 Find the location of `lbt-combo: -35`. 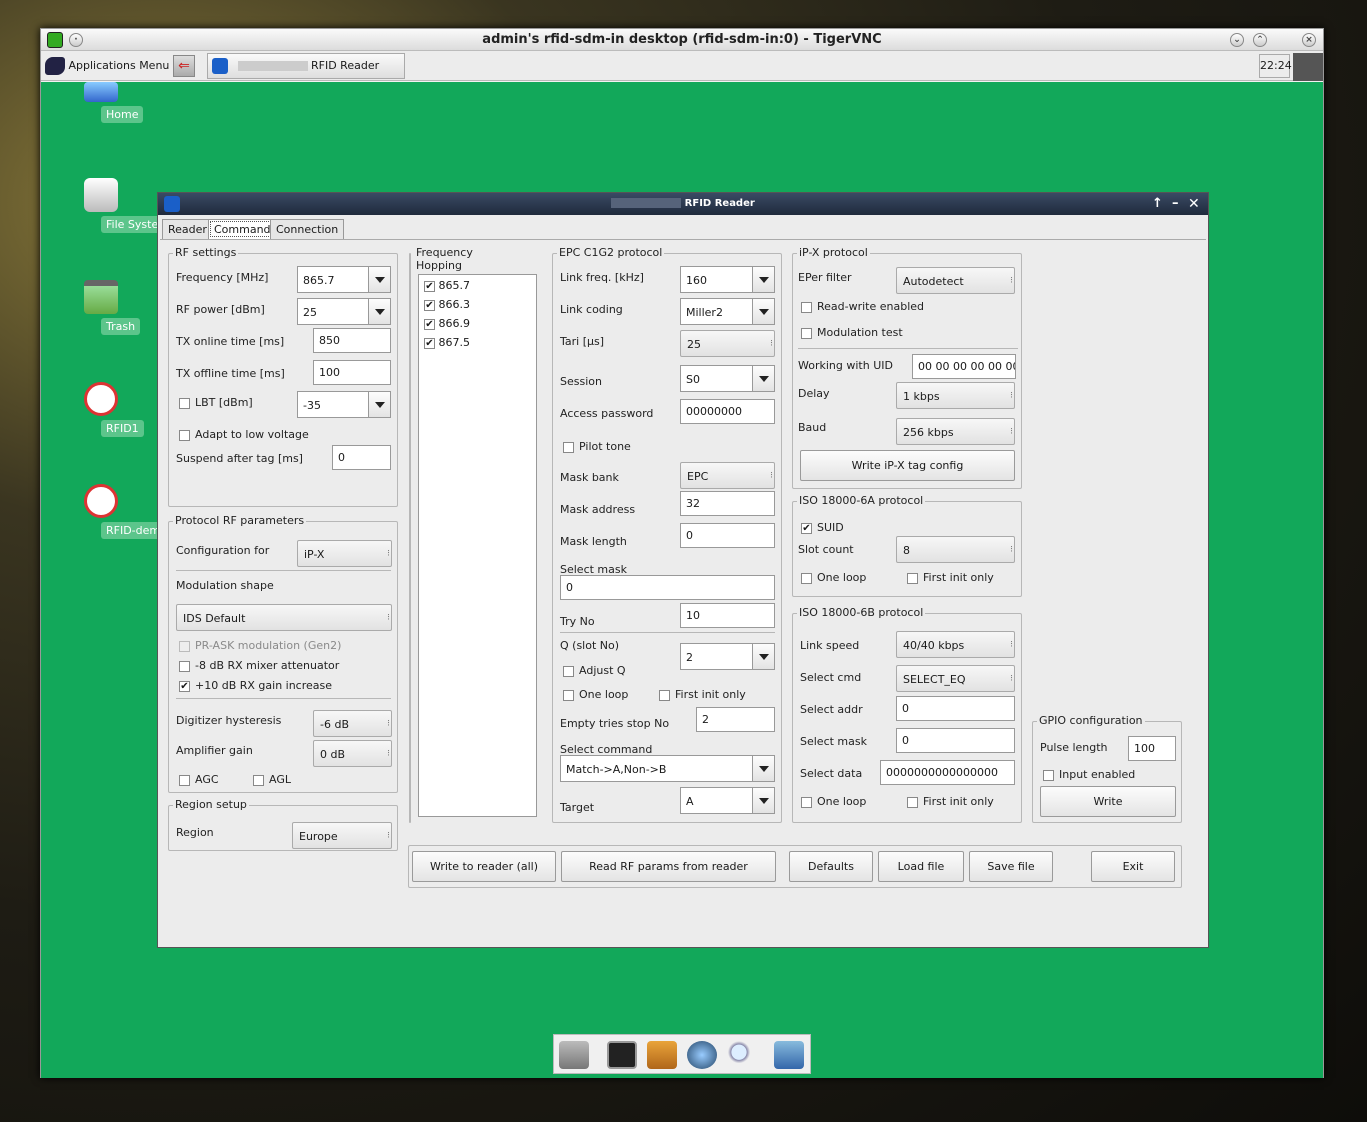

lbt-combo: -35 is located at coordinates (344, 404).